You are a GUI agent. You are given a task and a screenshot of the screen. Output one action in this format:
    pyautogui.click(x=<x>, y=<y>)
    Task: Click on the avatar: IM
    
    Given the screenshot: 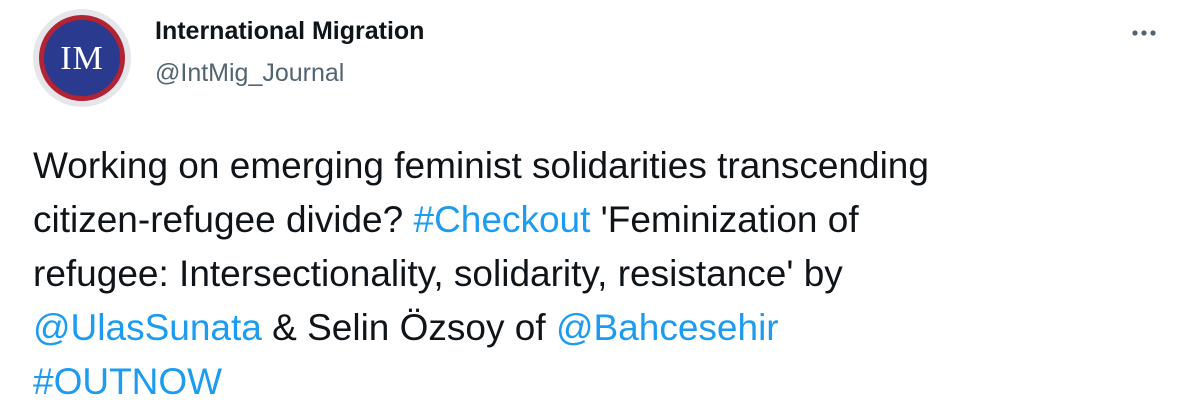 What is the action you would take?
    pyautogui.click(x=82, y=58)
    